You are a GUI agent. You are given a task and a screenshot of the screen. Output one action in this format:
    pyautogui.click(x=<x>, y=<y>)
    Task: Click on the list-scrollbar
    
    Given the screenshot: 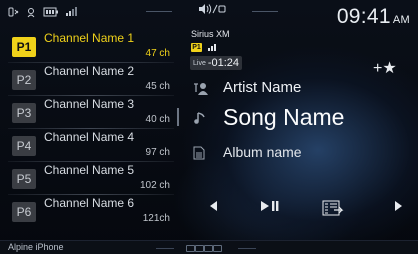 What is the action you would take?
    pyautogui.click(x=178, y=117)
    